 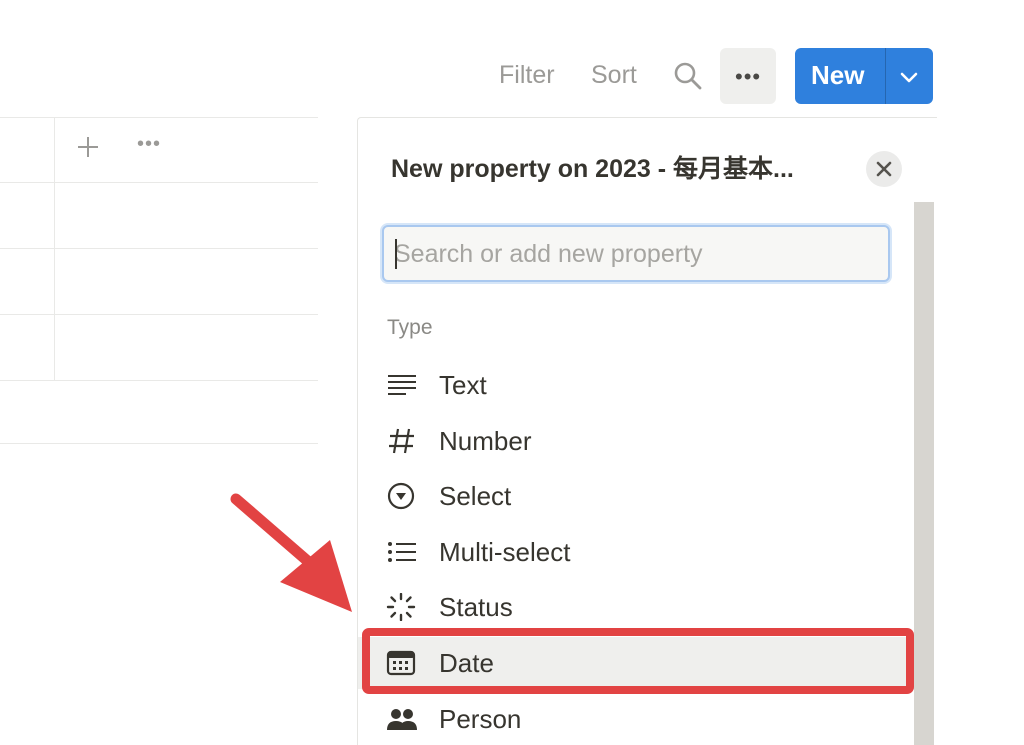 I want to click on property-type-label: Number, so click(x=485, y=441).